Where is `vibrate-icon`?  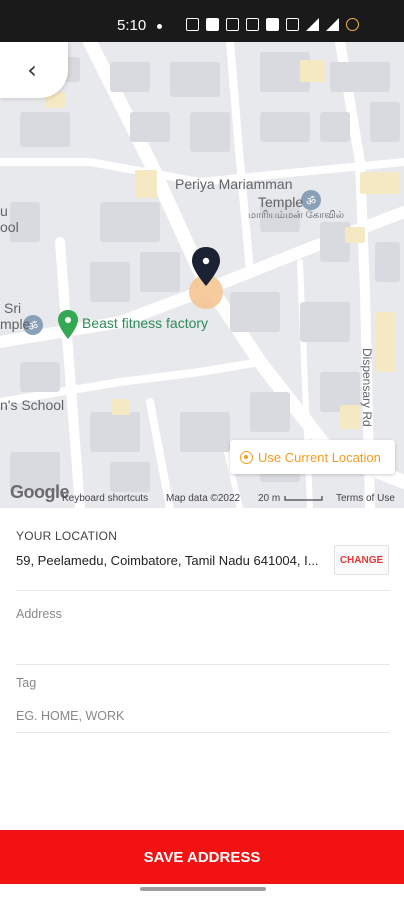 vibrate-icon is located at coordinates (212, 24).